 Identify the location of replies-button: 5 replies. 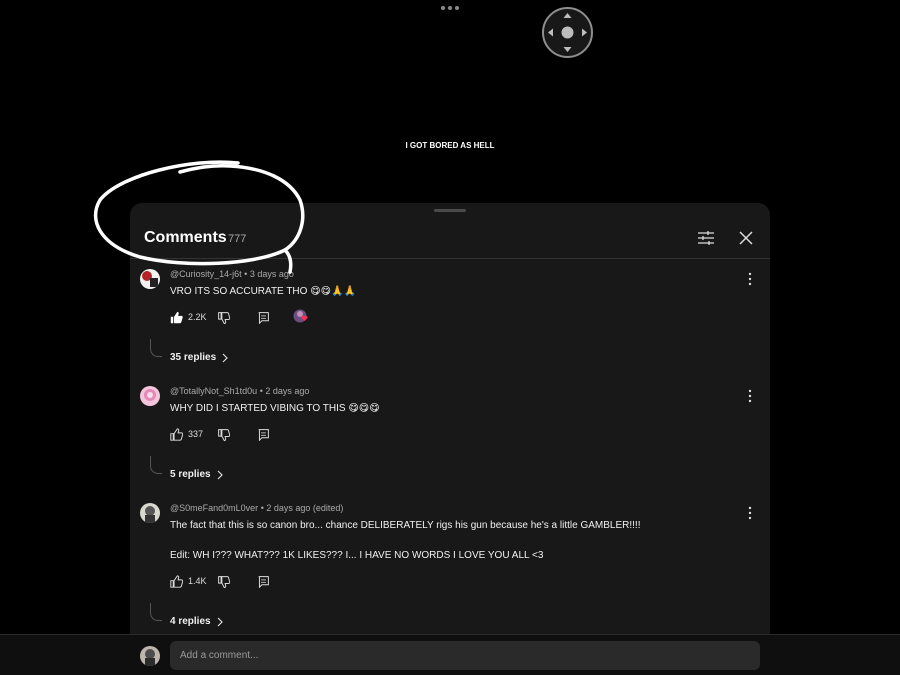
(197, 474).